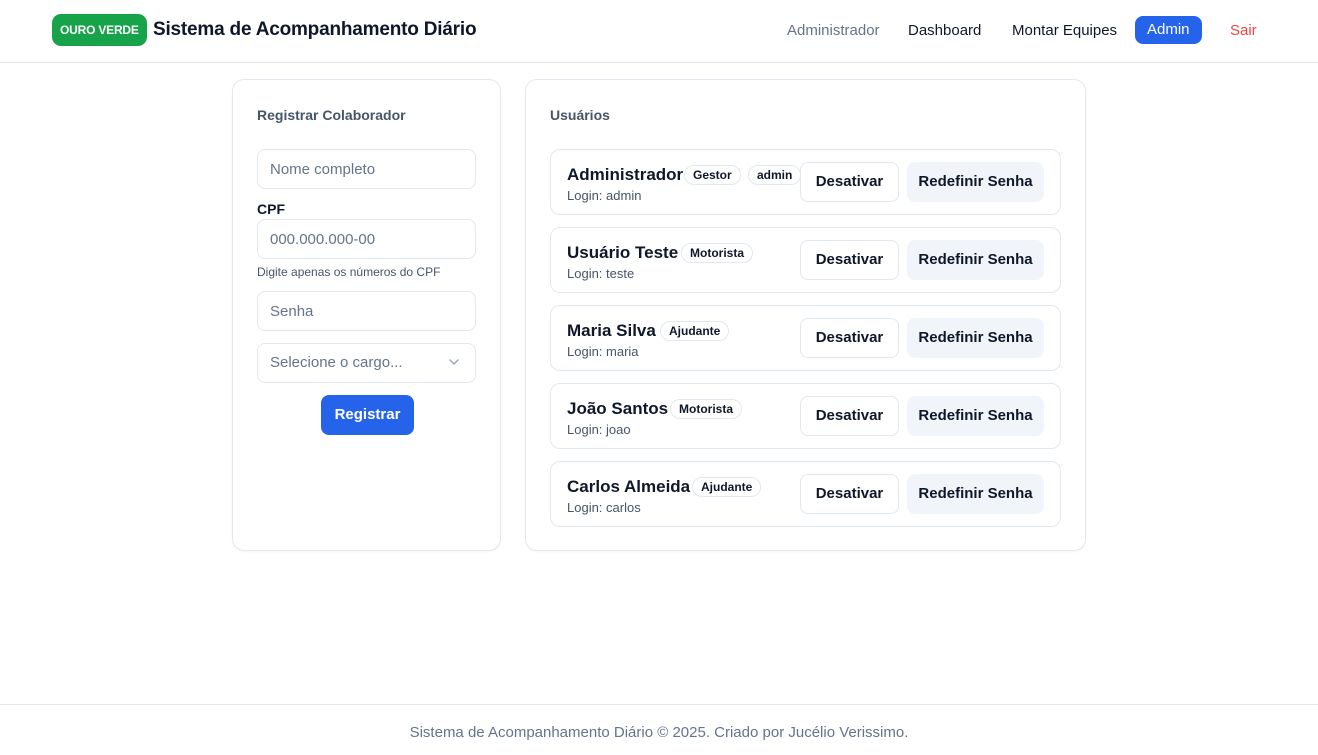  I want to click on user-name: João Santos, so click(618, 408).